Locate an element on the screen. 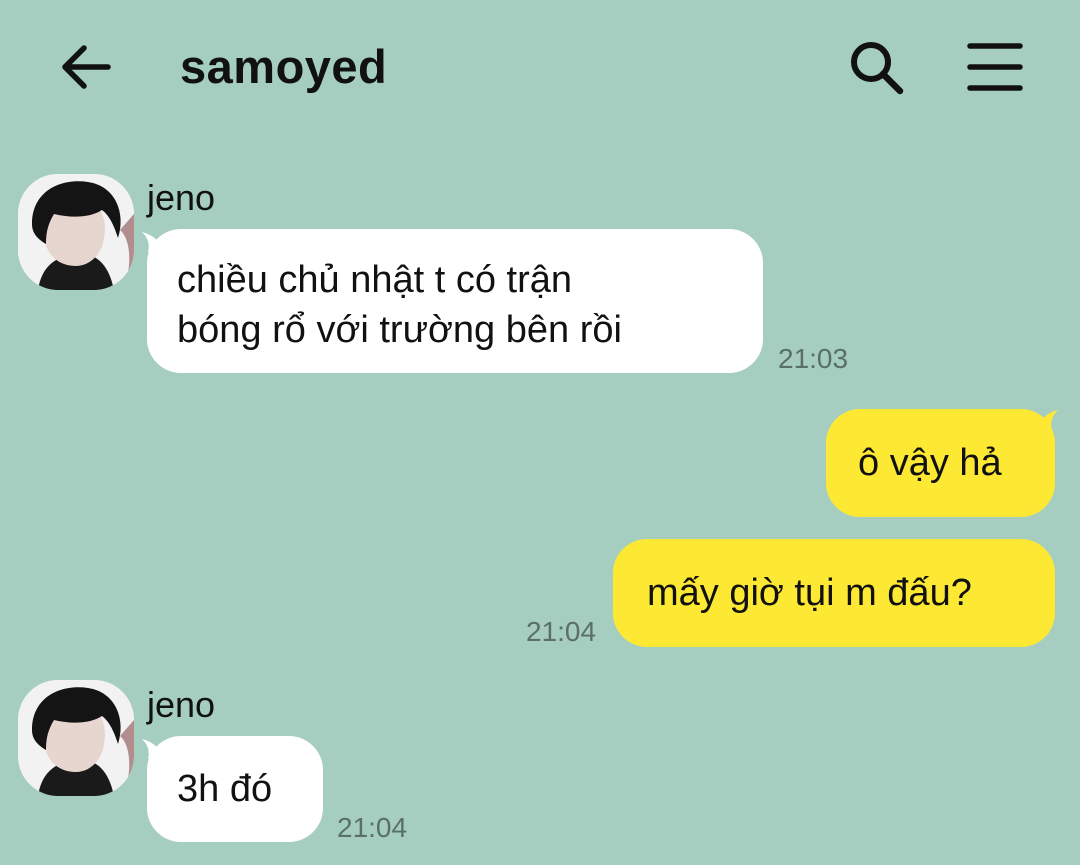  search-icon is located at coordinates (877, 68).